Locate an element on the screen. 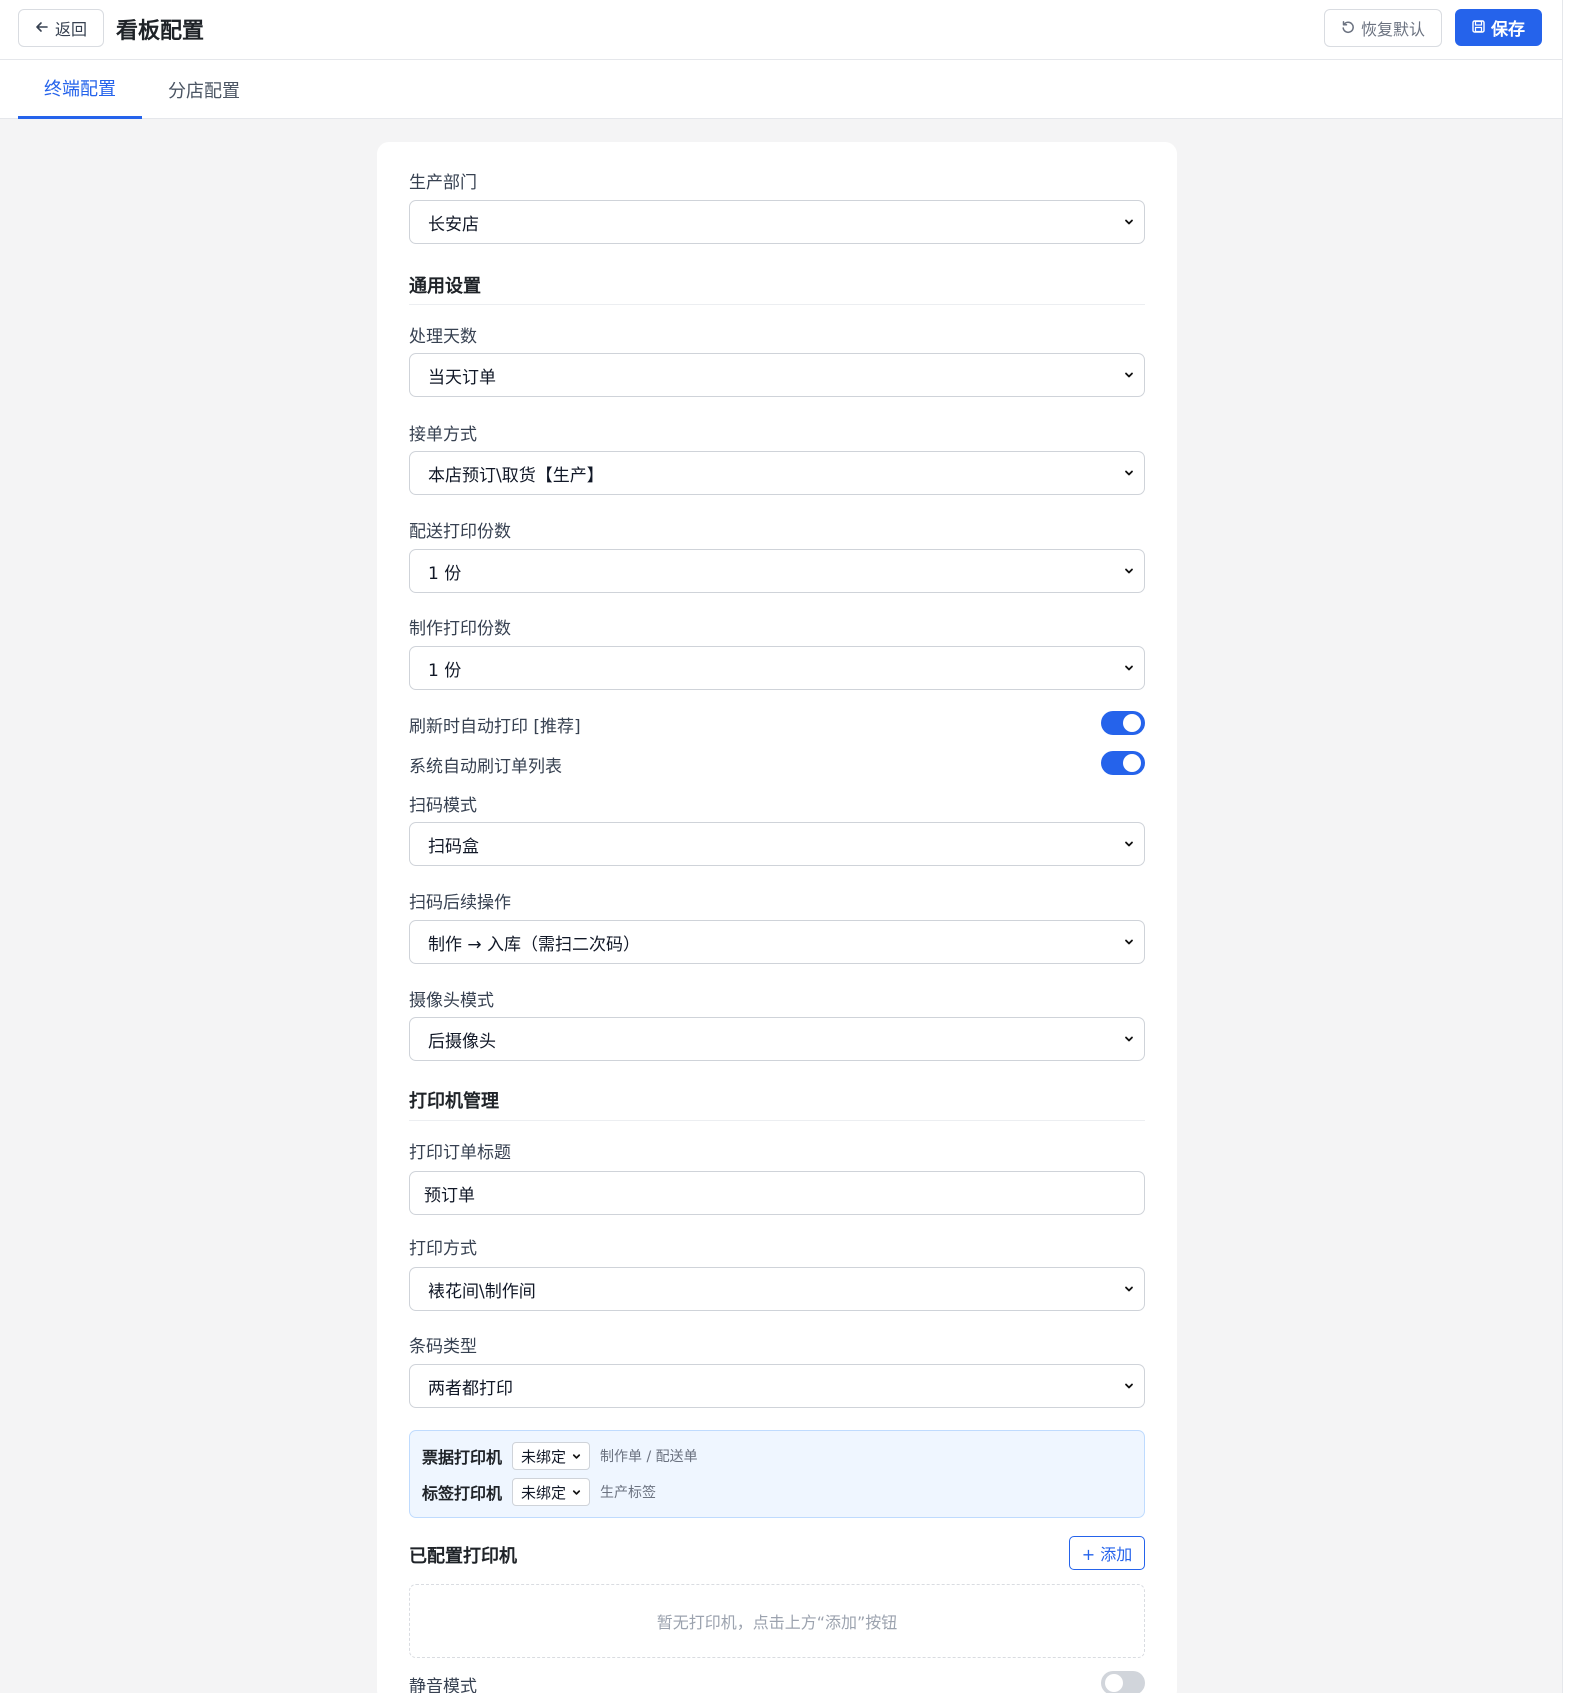 The image size is (1571, 1693). silent-mode-row: 静音模式 is located at coordinates (777, 1681).